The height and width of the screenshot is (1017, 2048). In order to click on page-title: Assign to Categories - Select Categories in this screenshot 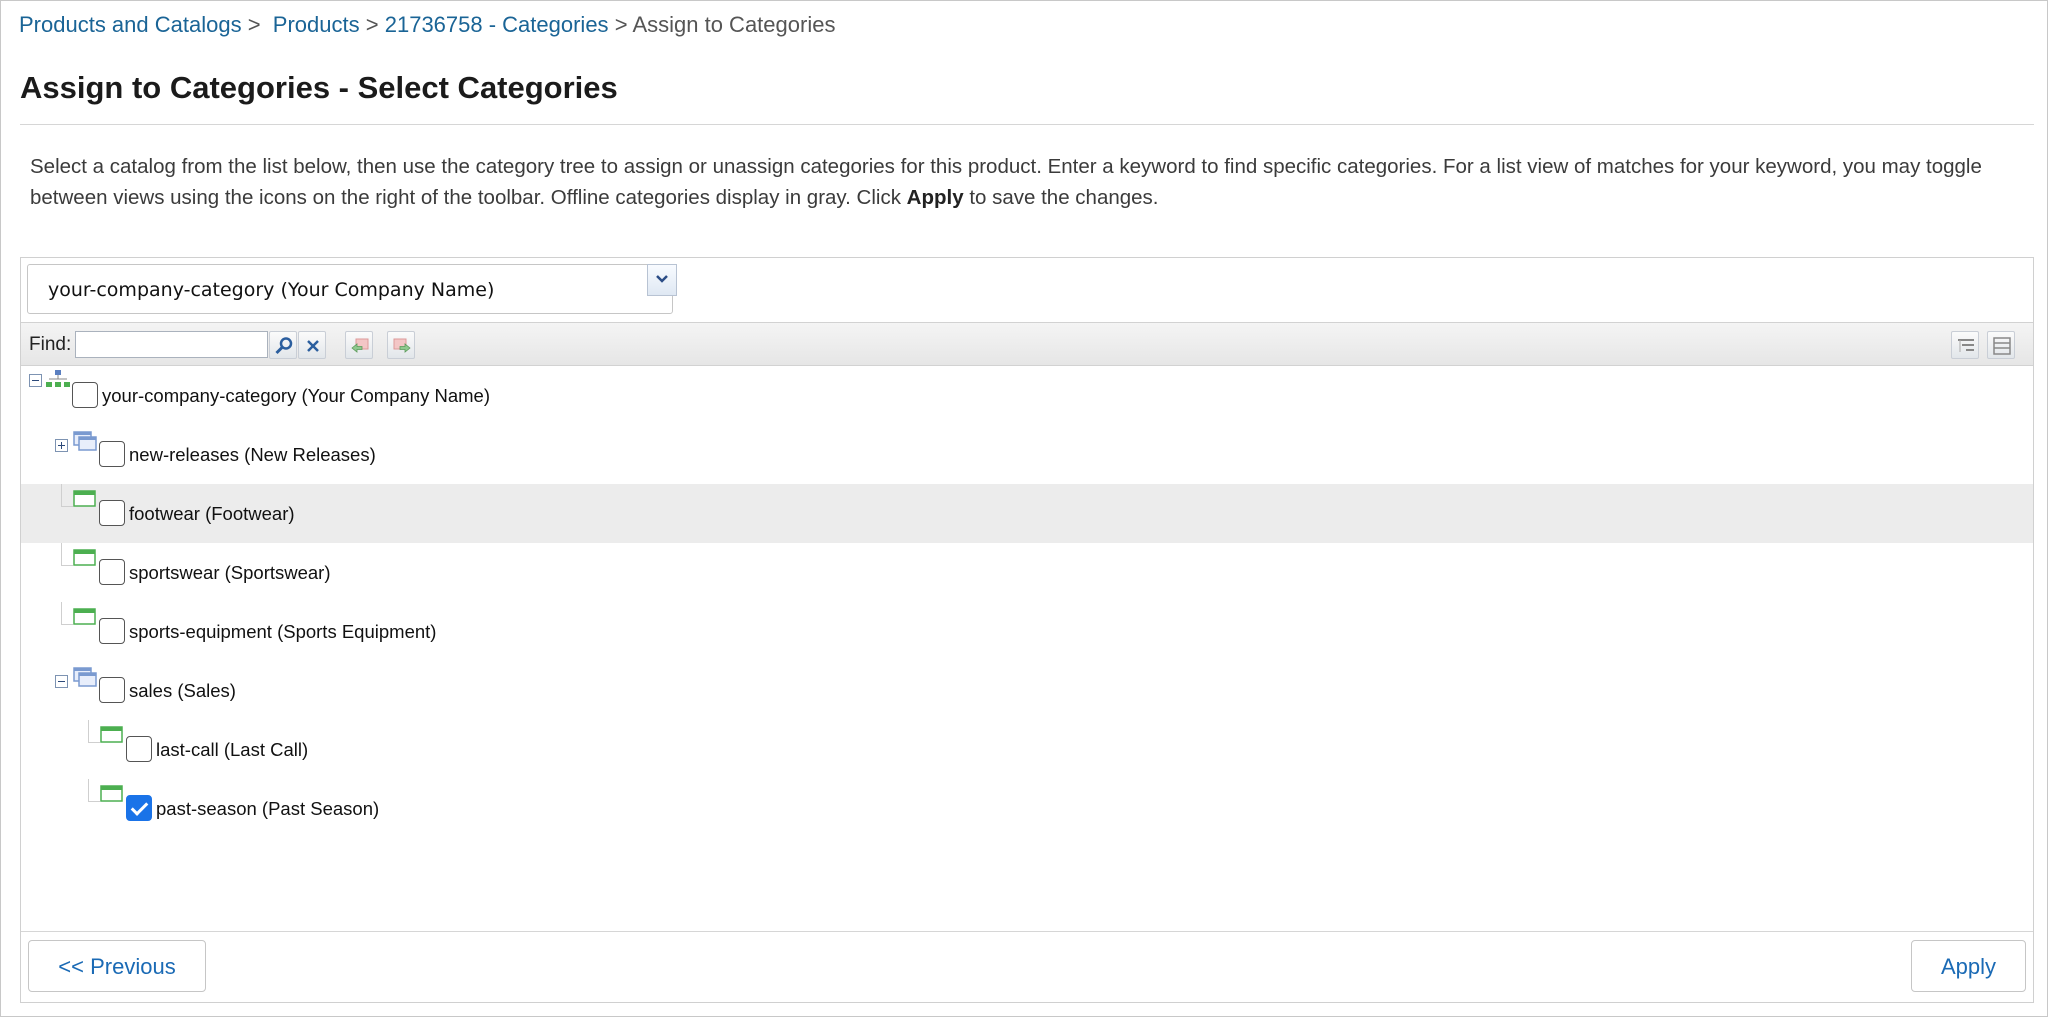, I will do `click(319, 87)`.